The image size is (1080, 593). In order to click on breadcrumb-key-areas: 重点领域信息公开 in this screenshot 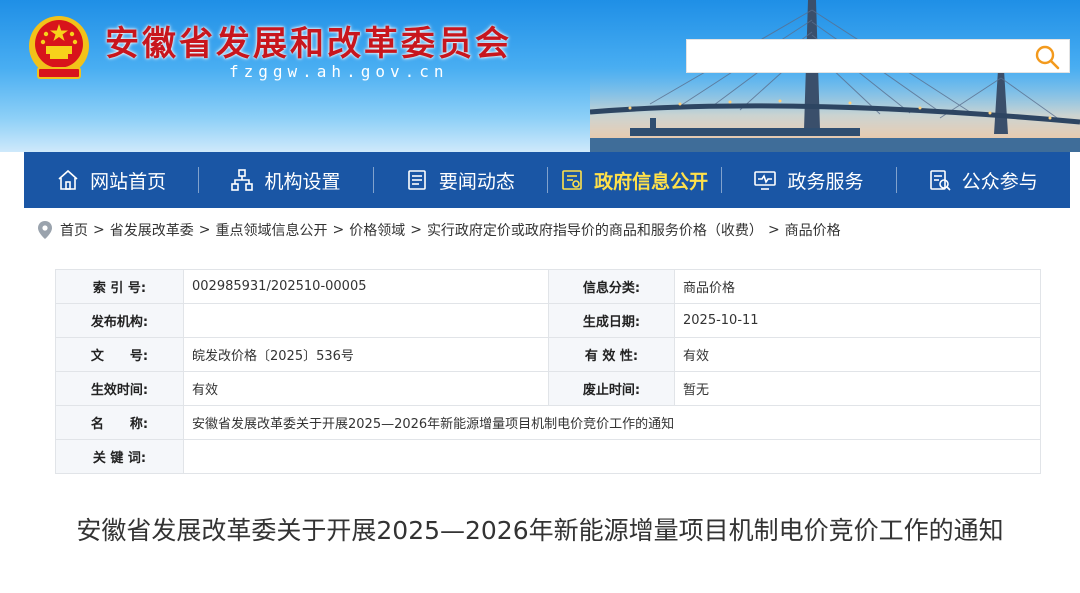, I will do `click(271, 230)`.